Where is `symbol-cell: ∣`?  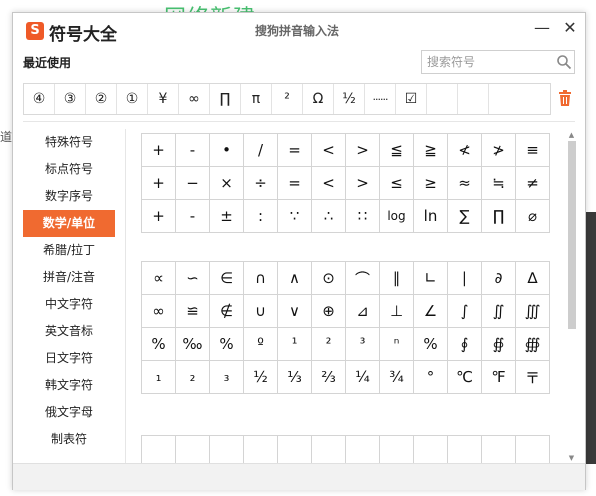 symbol-cell: ∣ is located at coordinates (465, 278).